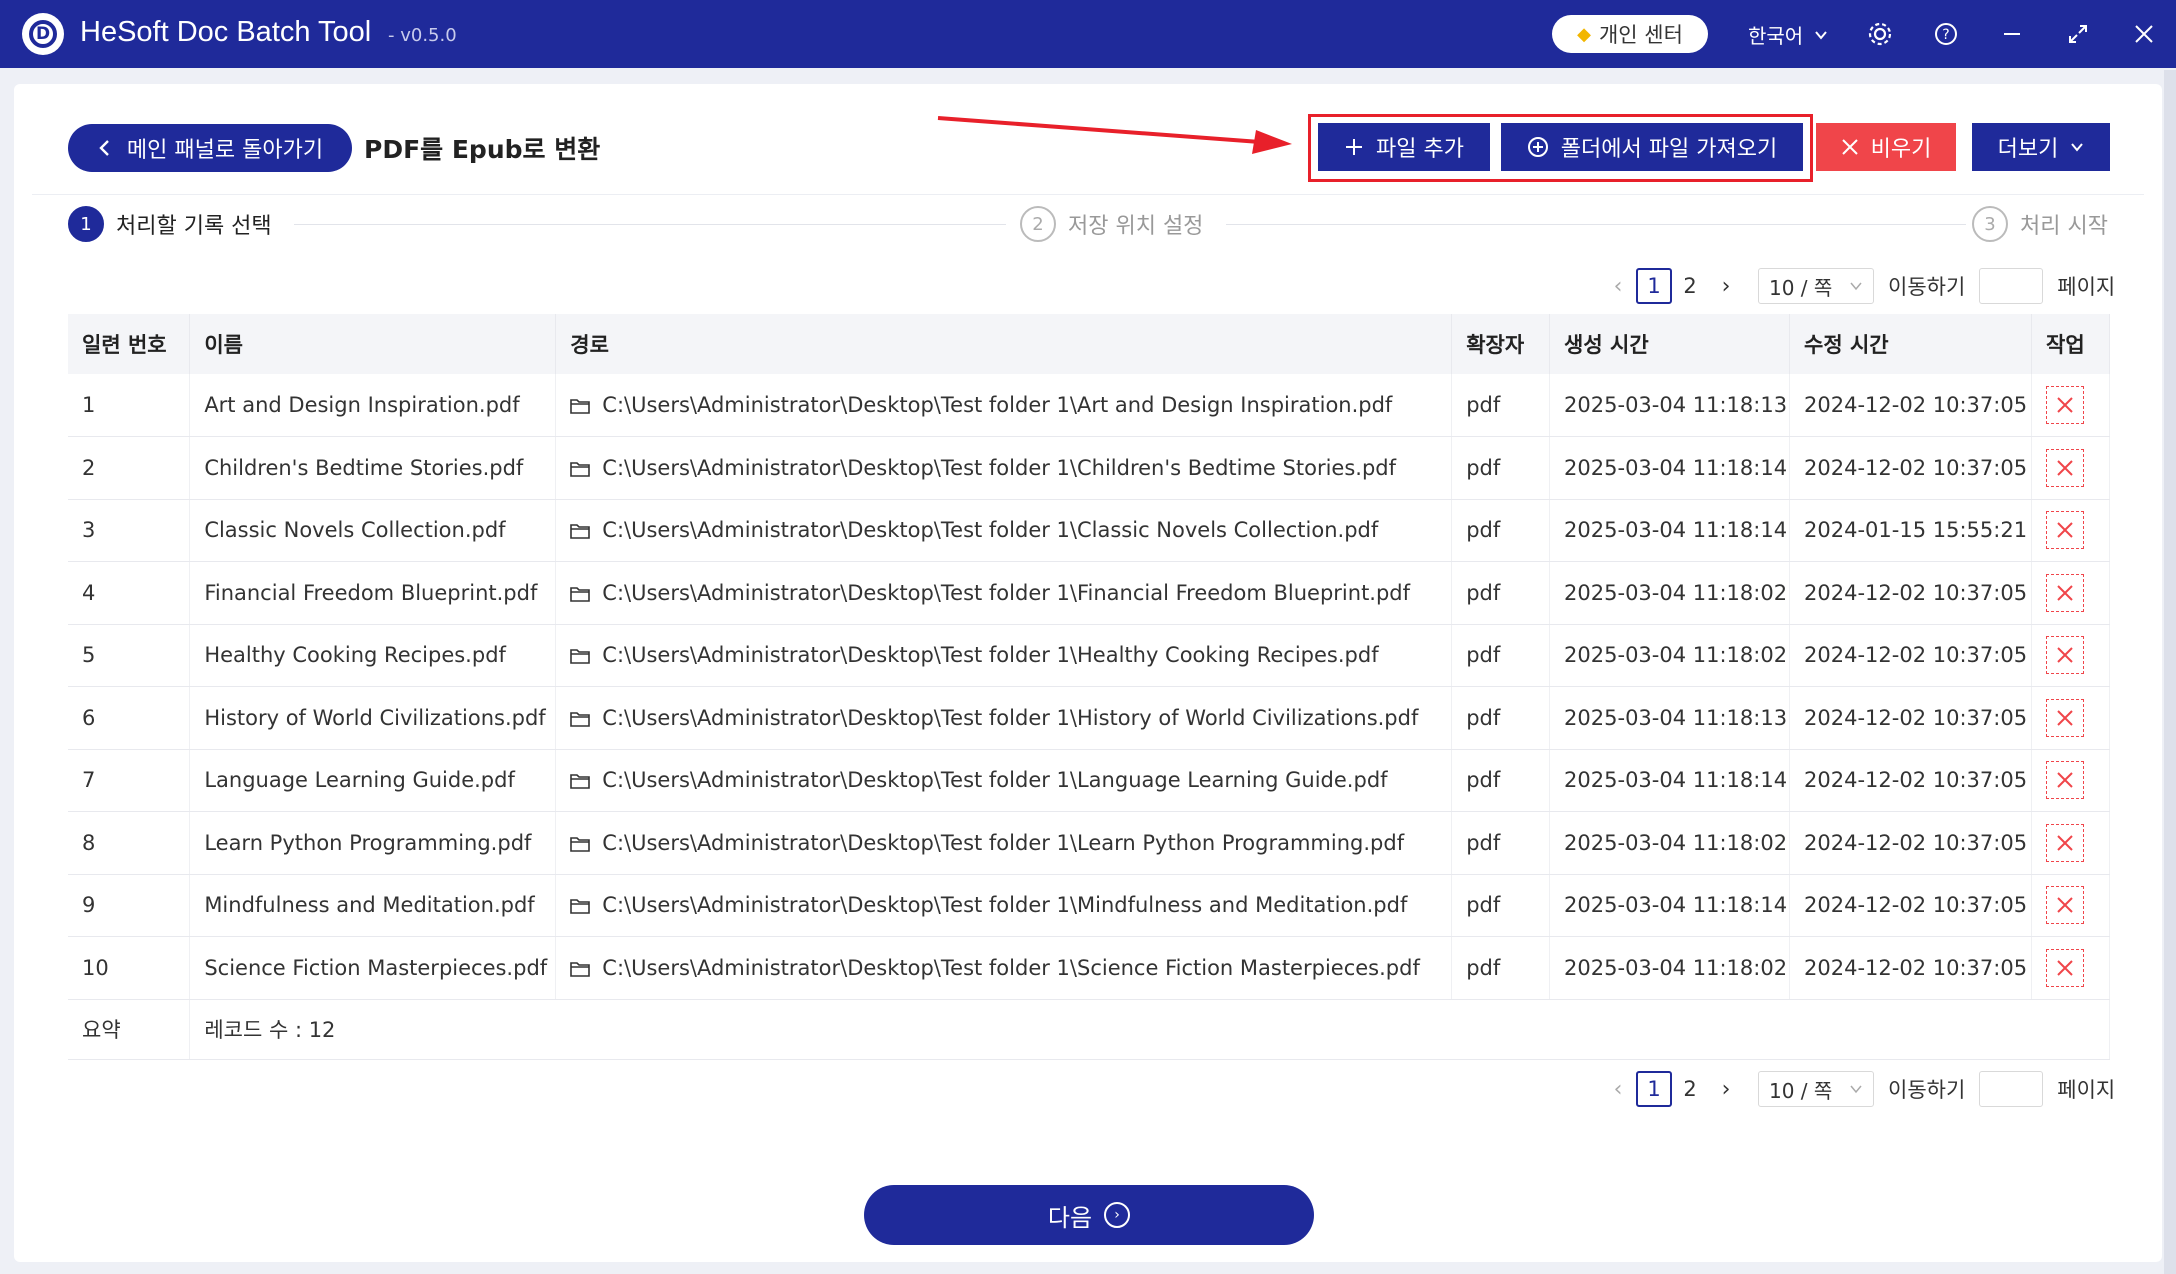 This screenshot has width=2176, height=1274. What do you see at coordinates (1630, 34) in the screenshot?
I see `personal-center-button: ◆ 개인 센터` at bounding box center [1630, 34].